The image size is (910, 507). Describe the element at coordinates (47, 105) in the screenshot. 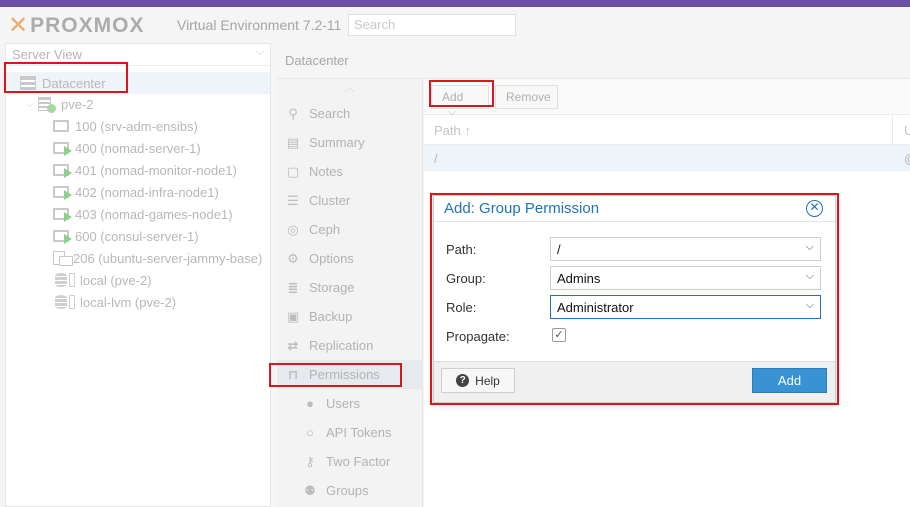

I see `node-online-icon` at that location.